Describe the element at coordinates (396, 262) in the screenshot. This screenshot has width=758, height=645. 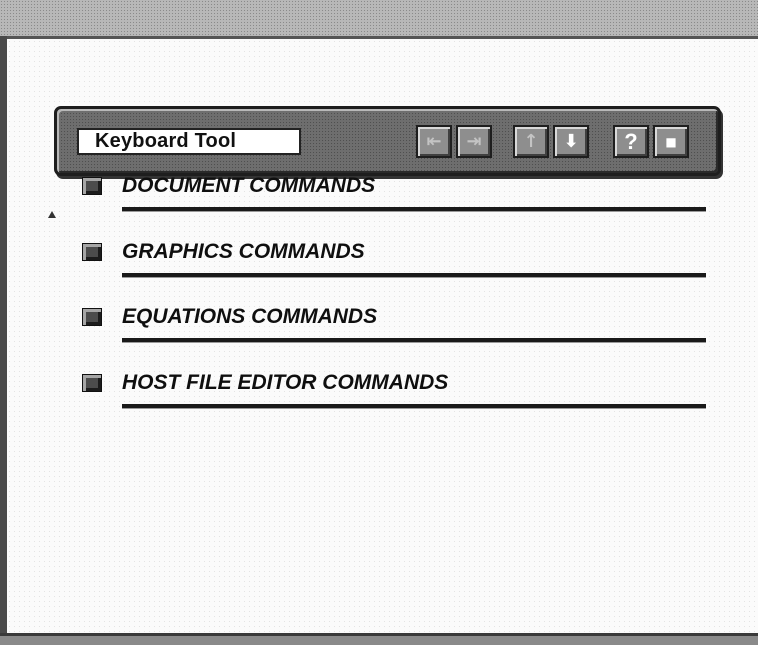
I see `list-item-graphics-commands: GRAPHICS COMMANDS` at that location.